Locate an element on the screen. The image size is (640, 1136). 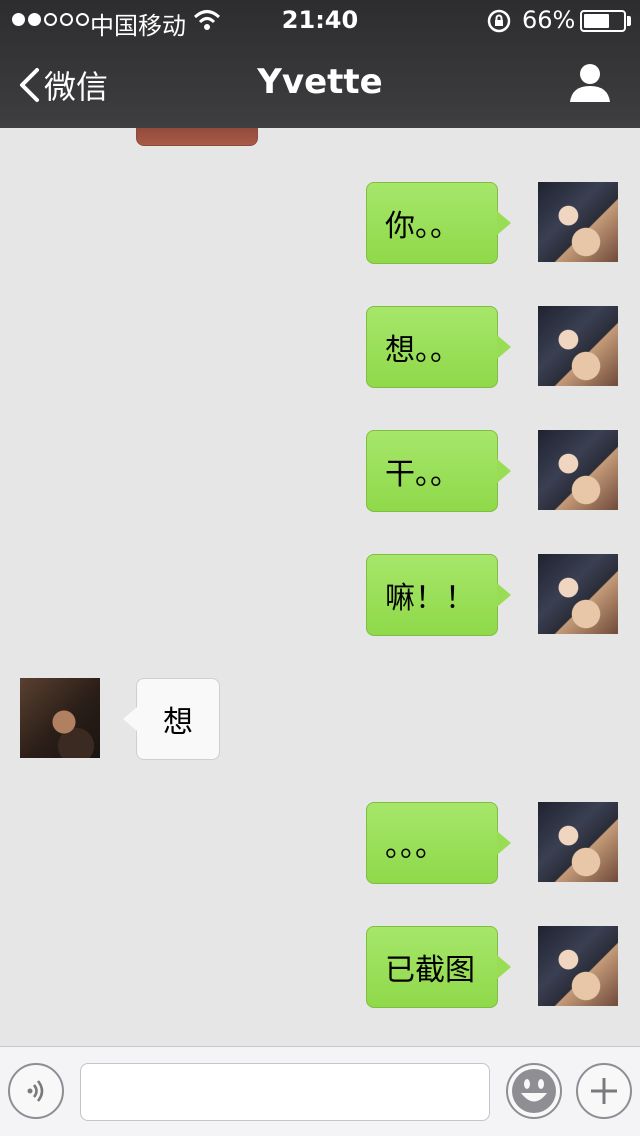
emoji-button is located at coordinates (534, 1091).